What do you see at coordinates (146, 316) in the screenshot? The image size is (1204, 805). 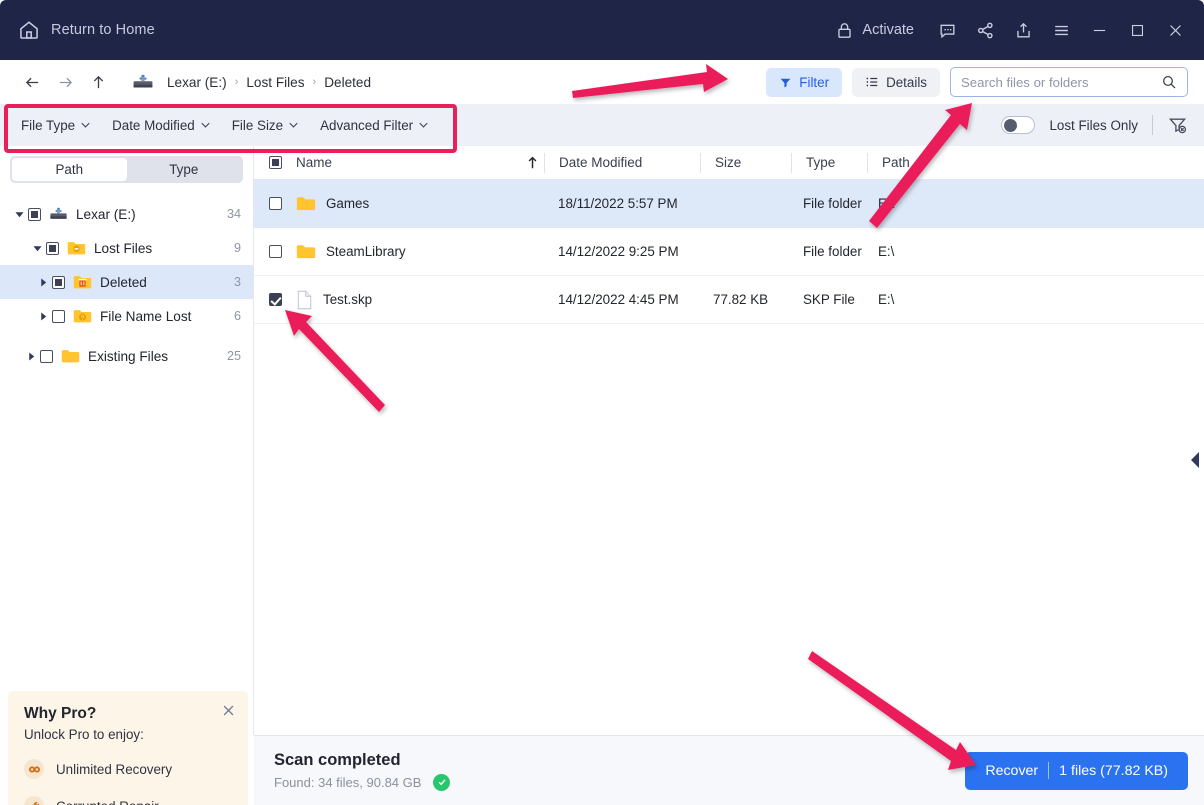 I see `tree-item-label: File Name Lost` at bounding box center [146, 316].